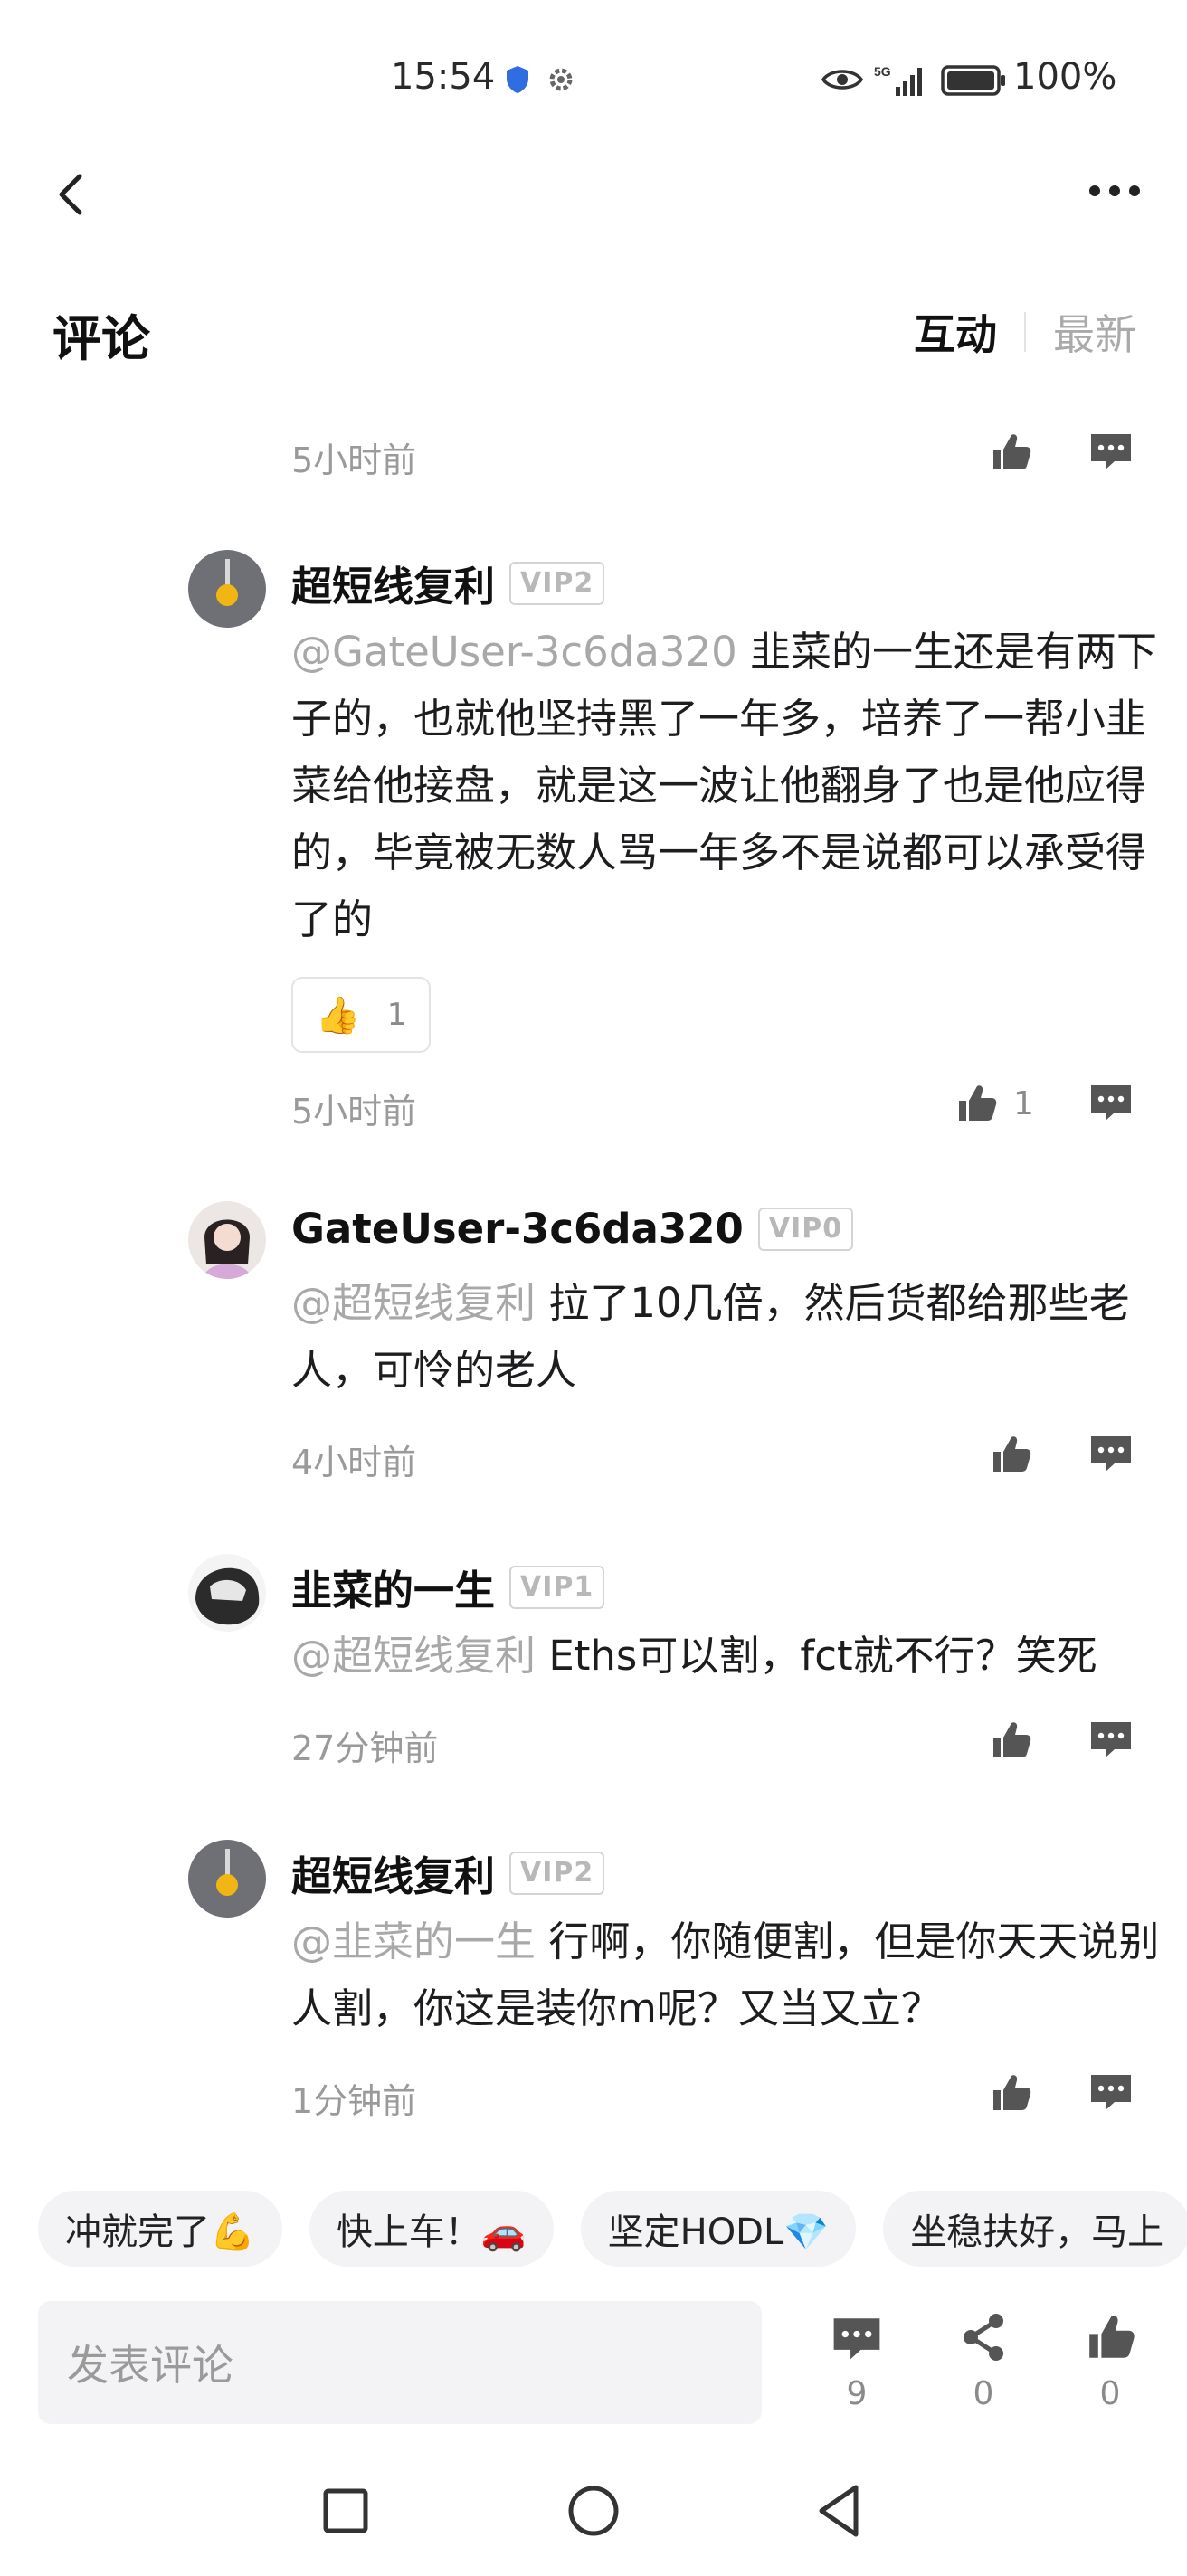 The image size is (1187, 2576). What do you see at coordinates (805, 1229) in the screenshot?
I see `vip-badge: VIP0` at bounding box center [805, 1229].